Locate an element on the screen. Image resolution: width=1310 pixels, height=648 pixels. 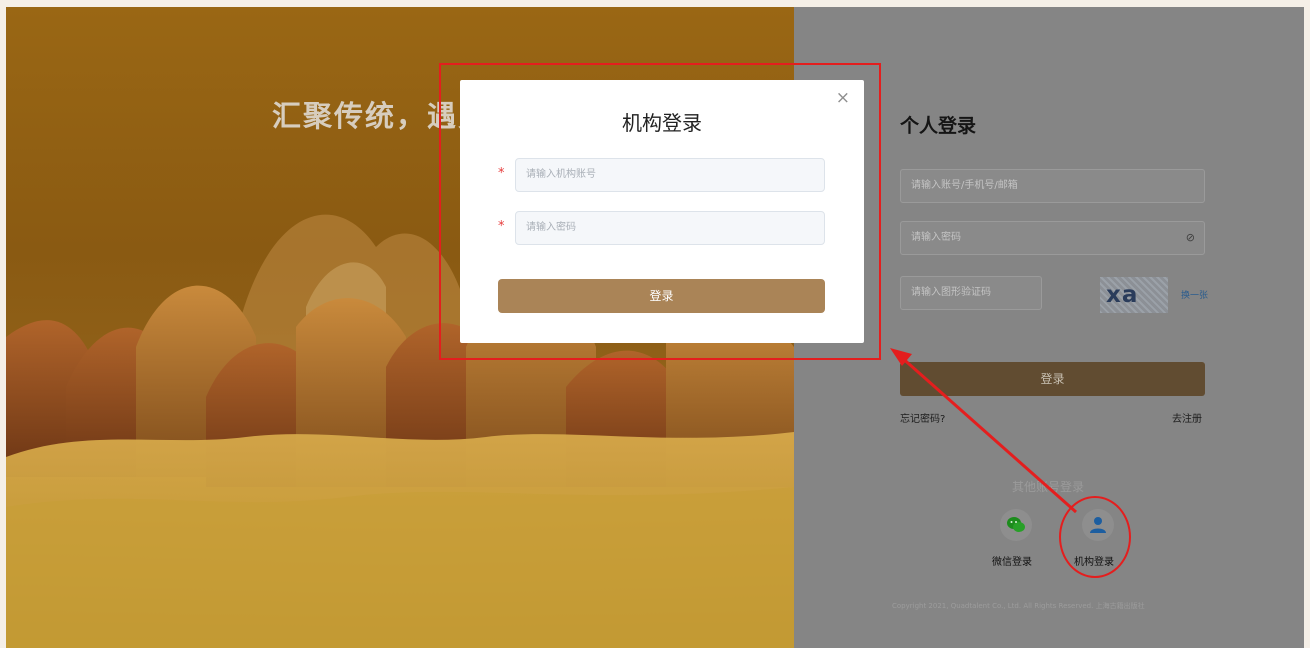
org-login-label: 机构登录 is located at coordinates (1094, 562).